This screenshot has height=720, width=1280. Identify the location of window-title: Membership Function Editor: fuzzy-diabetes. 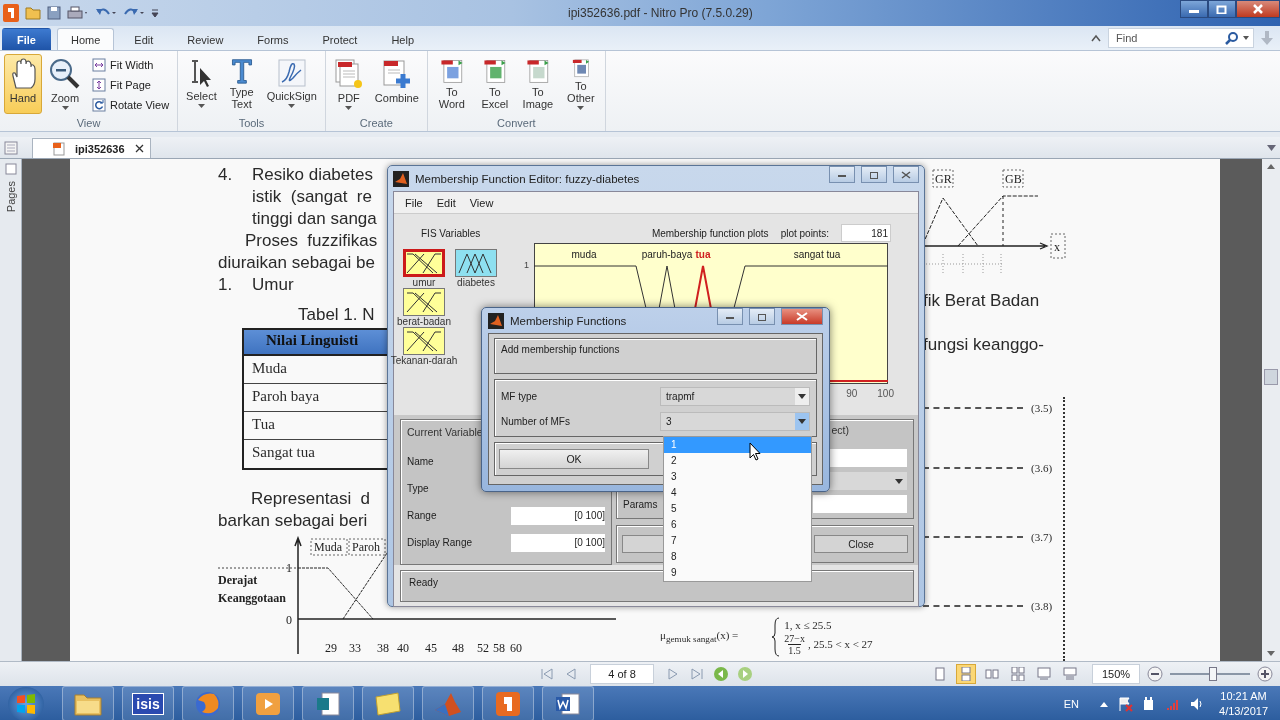
(527, 178).